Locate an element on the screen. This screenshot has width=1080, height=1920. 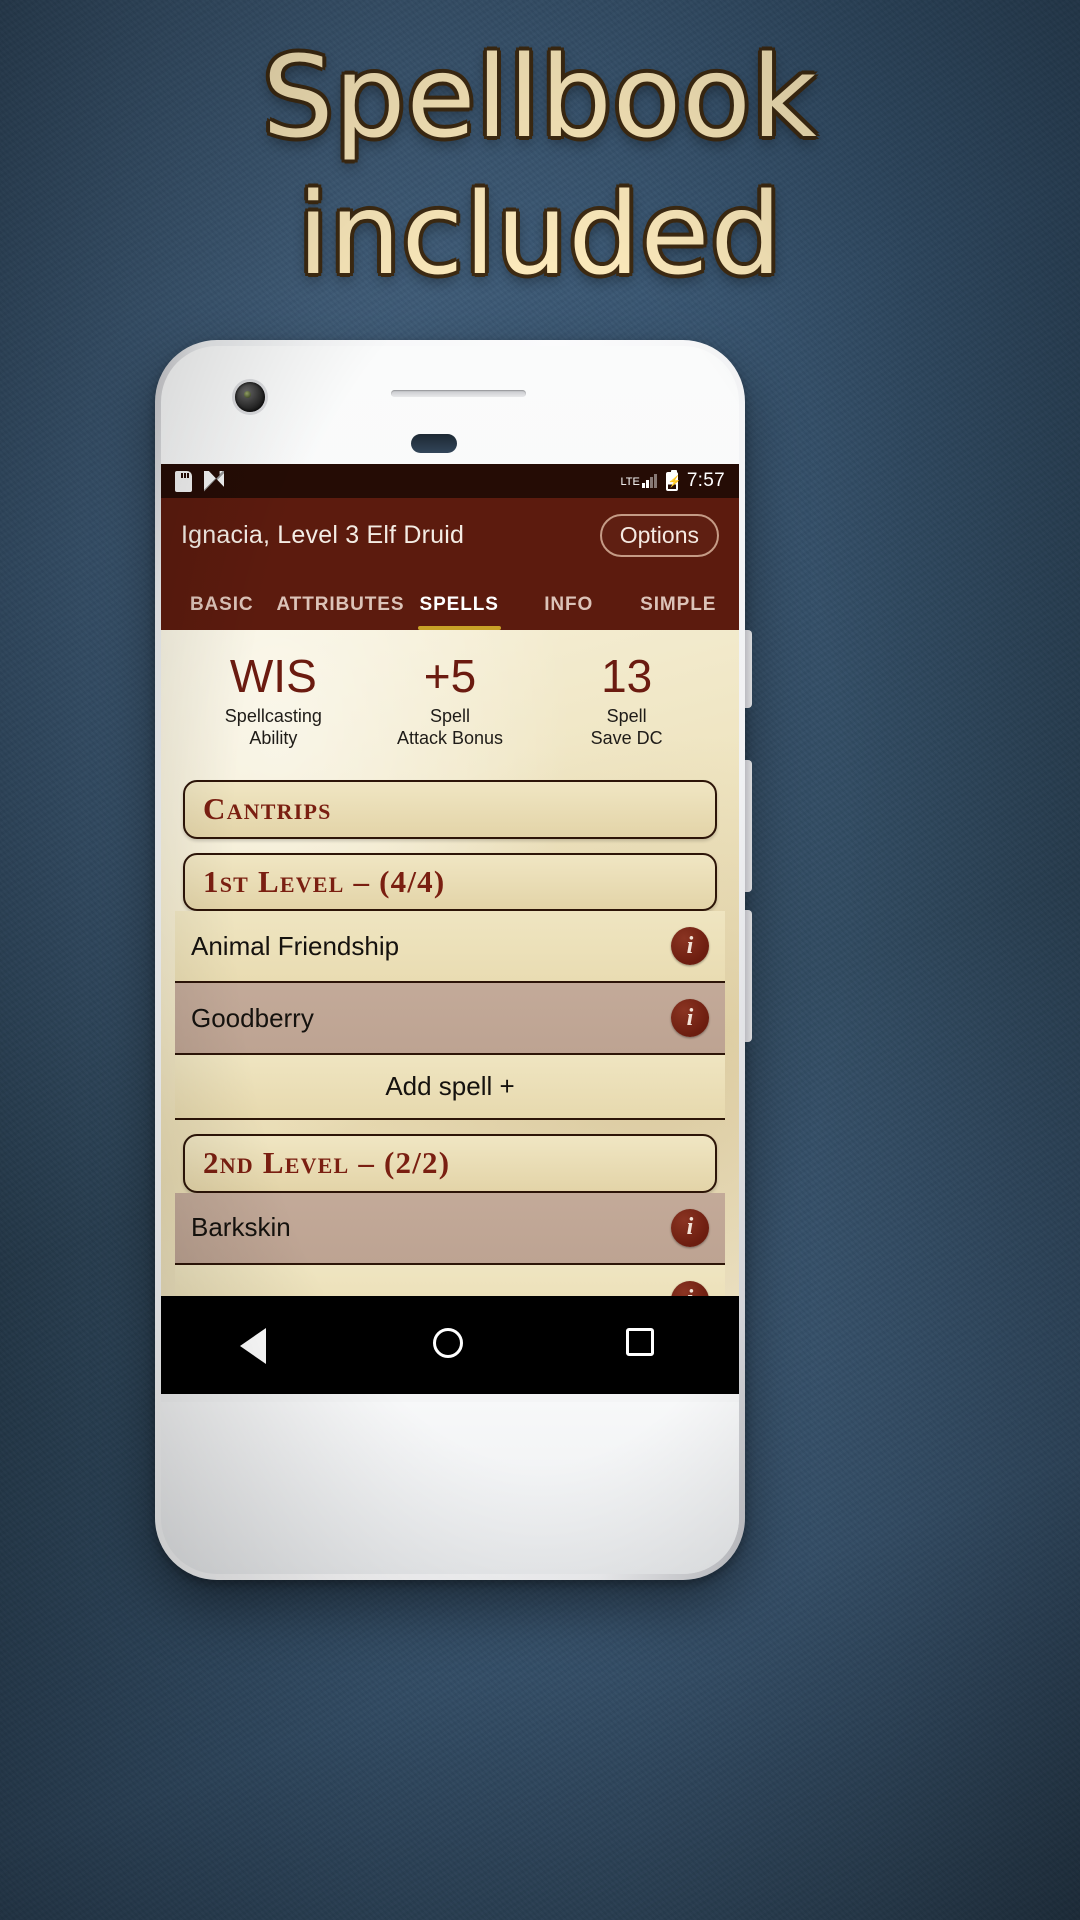
section-second-level: 2nd Level – (2/2) is located at coordinates (450, 1163).